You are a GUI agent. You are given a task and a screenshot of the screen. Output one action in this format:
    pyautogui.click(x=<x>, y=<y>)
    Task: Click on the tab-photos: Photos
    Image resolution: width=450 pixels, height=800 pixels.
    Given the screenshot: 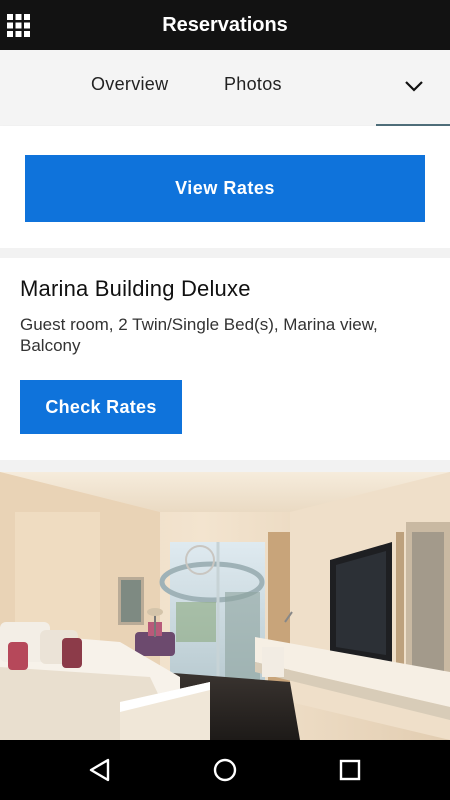 What is the action you would take?
    pyautogui.click(x=253, y=84)
    